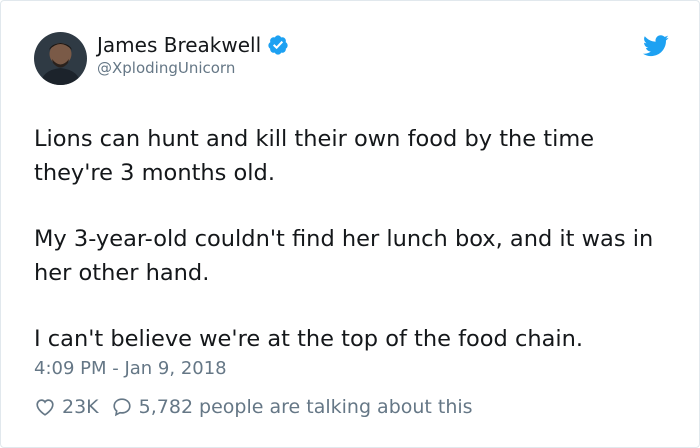  What do you see at coordinates (179, 45) in the screenshot?
I see `author-name: James Breakwell` at bounding box center [179, 45].